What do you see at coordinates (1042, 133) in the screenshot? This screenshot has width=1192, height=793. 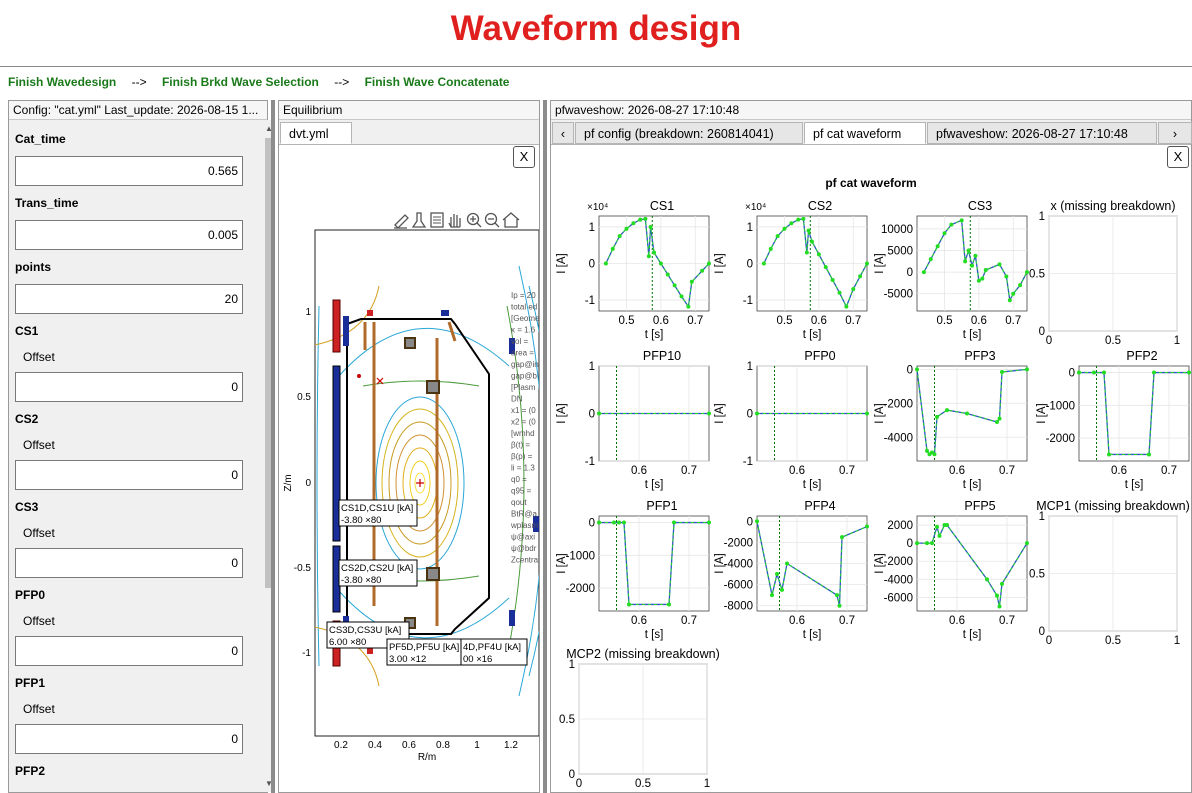 I see `tab-pfwaveshow: pfwaveshow: 2026-08-27 17:10:48` at bounding box center [1042, 133].